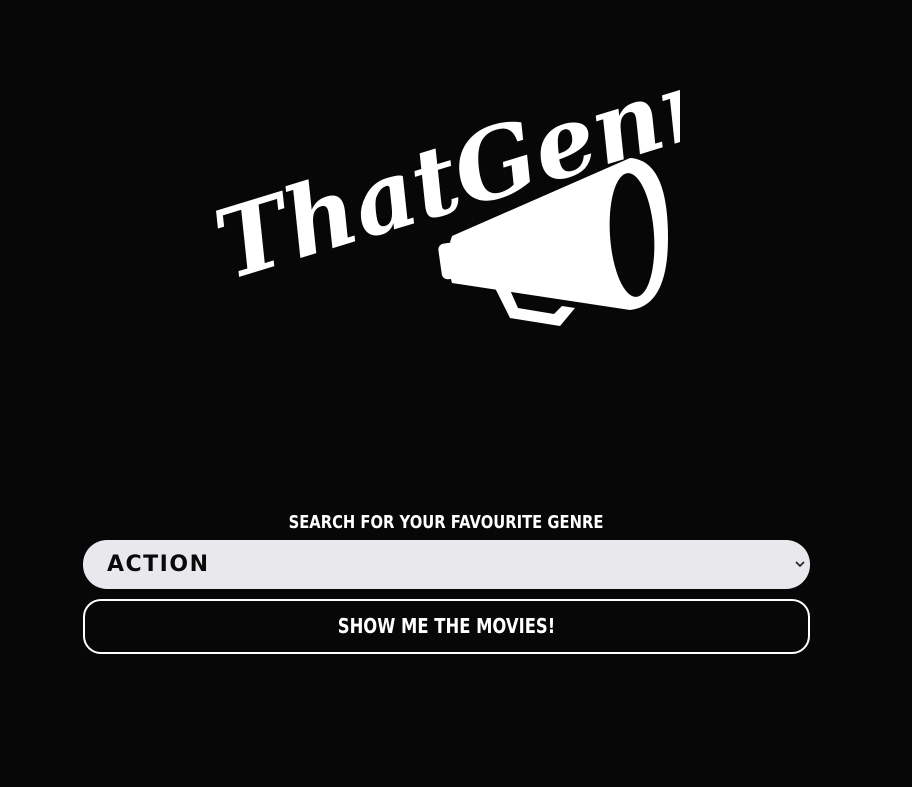 The width and height of the screenshot is (912, 787). I want to click on show-movies-button-label: SHOW ME THE MOVIES!, so click(446, 626).